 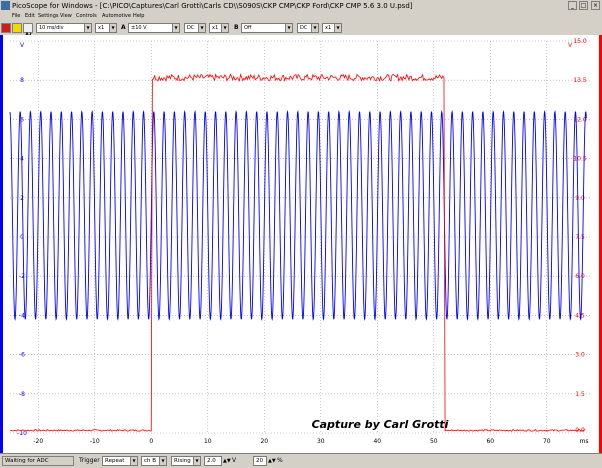 I want to click on menu-file: File, so click(x=16, y=16).